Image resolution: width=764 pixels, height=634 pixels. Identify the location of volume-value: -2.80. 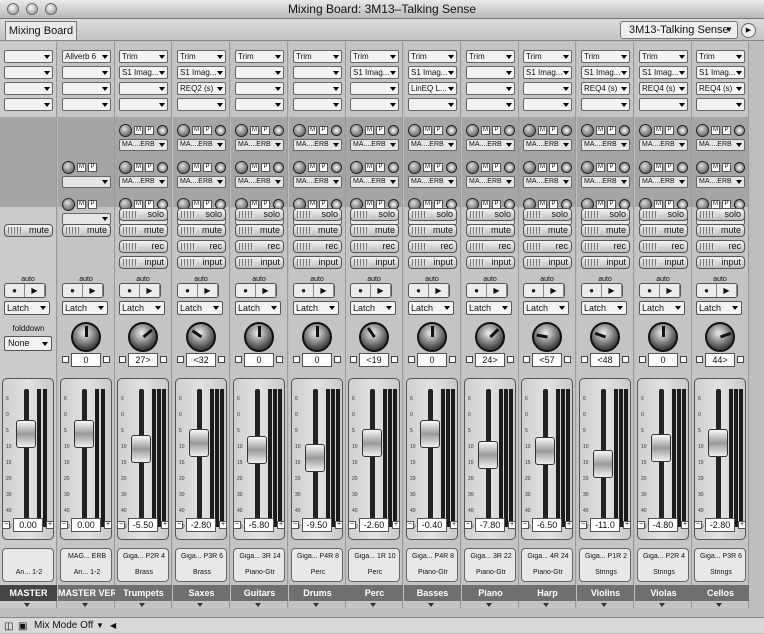
(720, 525).